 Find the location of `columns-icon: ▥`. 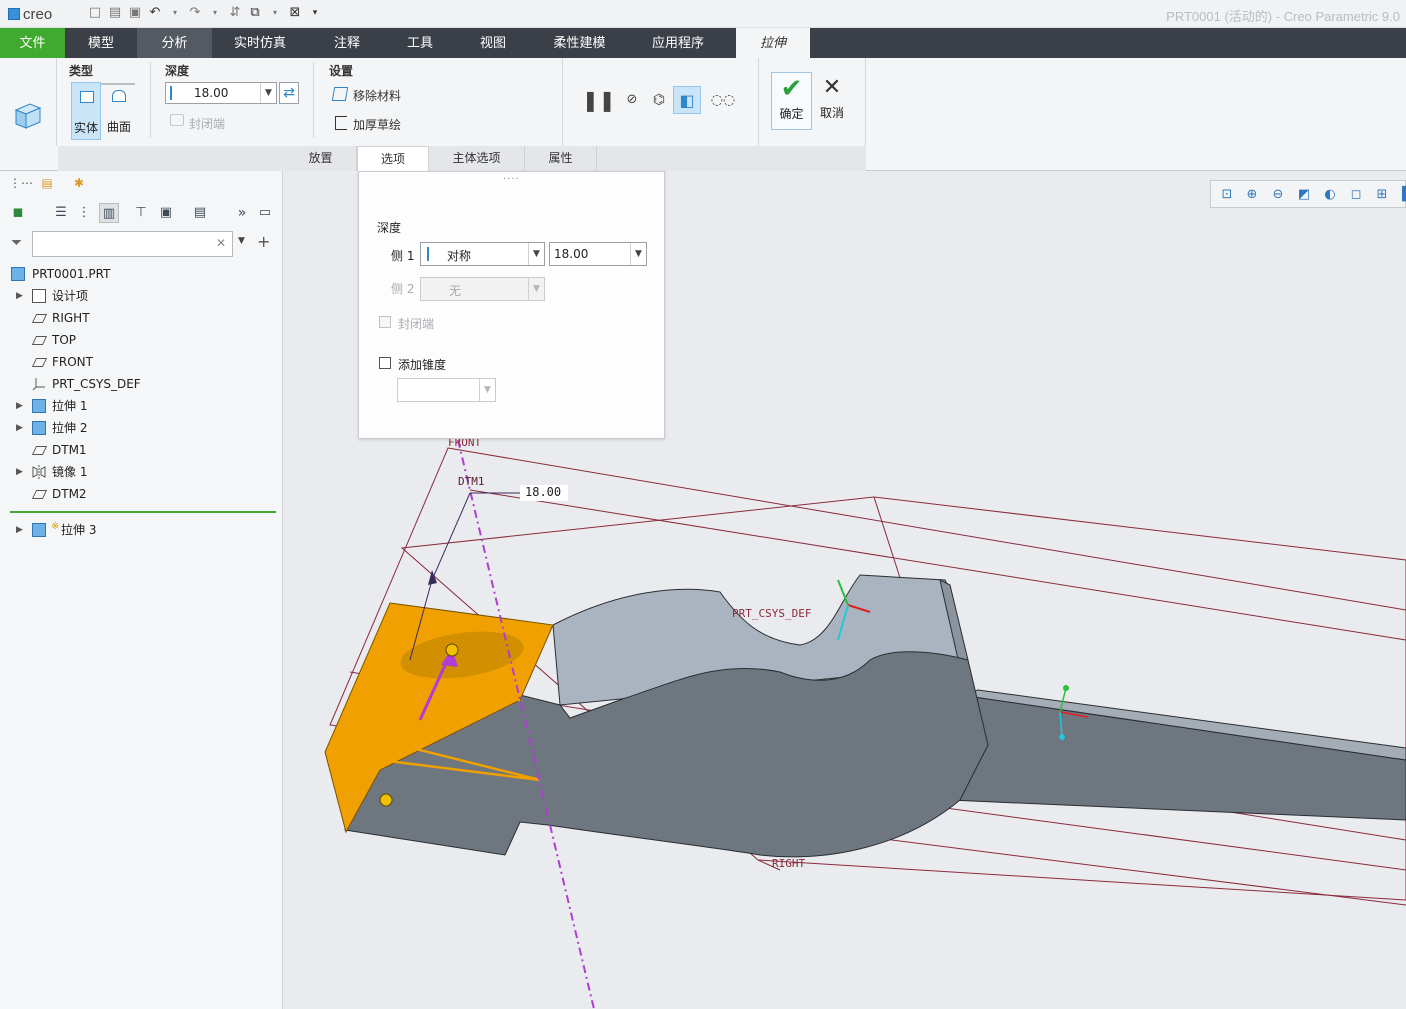

columns-icon: ▥ is located at coordinates (109, 213).